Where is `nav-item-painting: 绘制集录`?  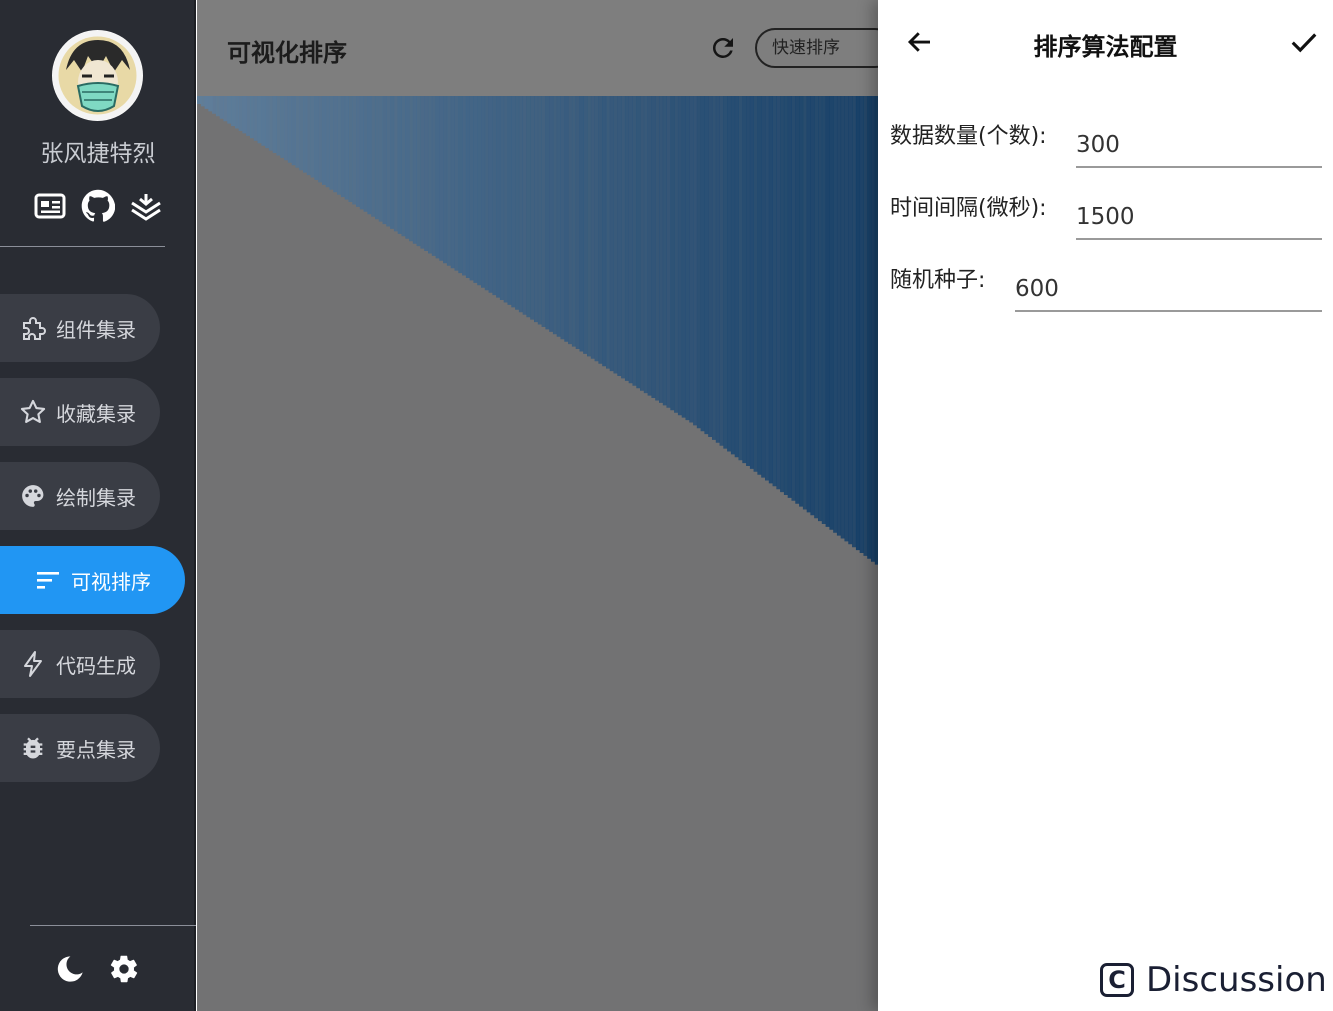 nav-item-painting: 绘制集录 is located at coordinates (80, 496).